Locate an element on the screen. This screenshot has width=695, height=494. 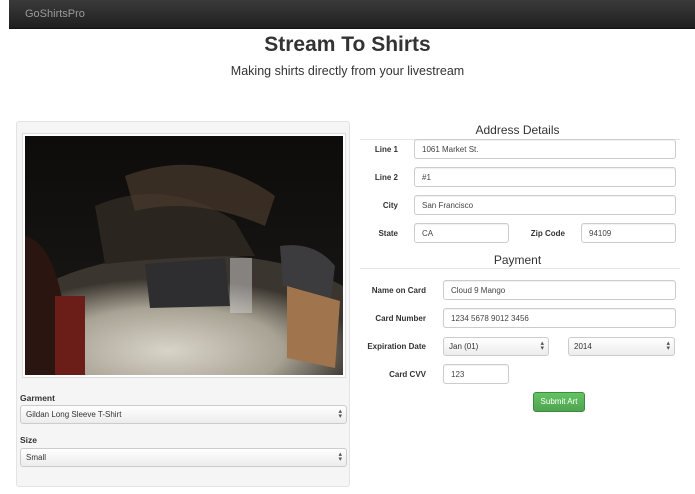
line2-input: #1 is located at coordinates (545, 177).